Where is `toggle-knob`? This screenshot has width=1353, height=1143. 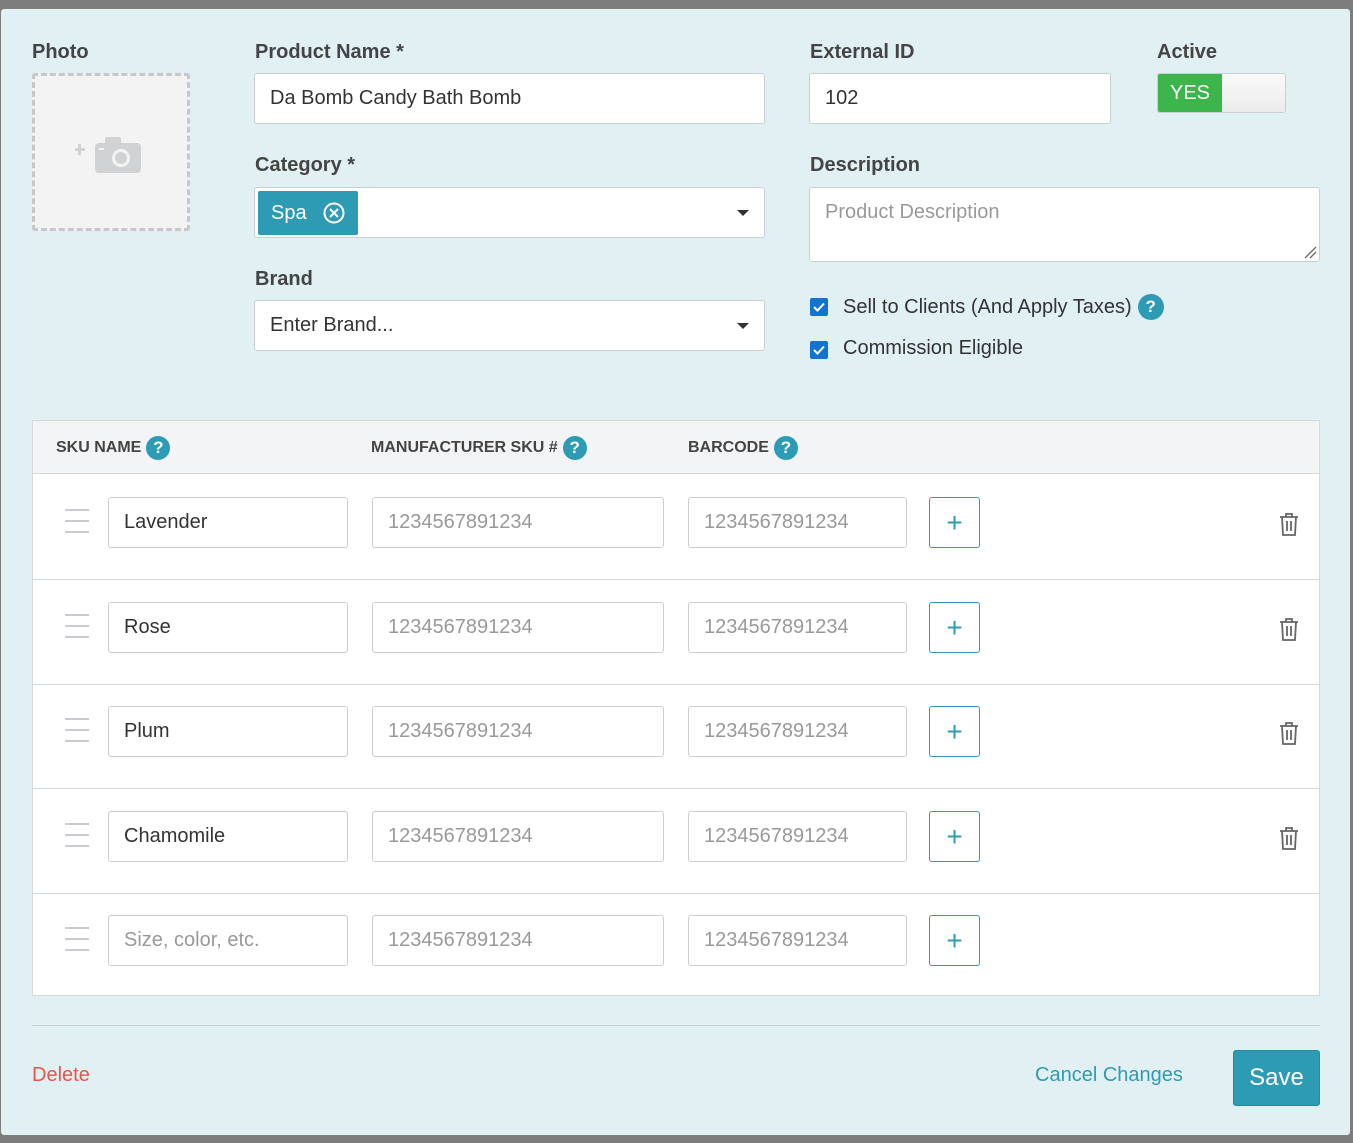
toggle-knob is located at coordinates (1253, 93).